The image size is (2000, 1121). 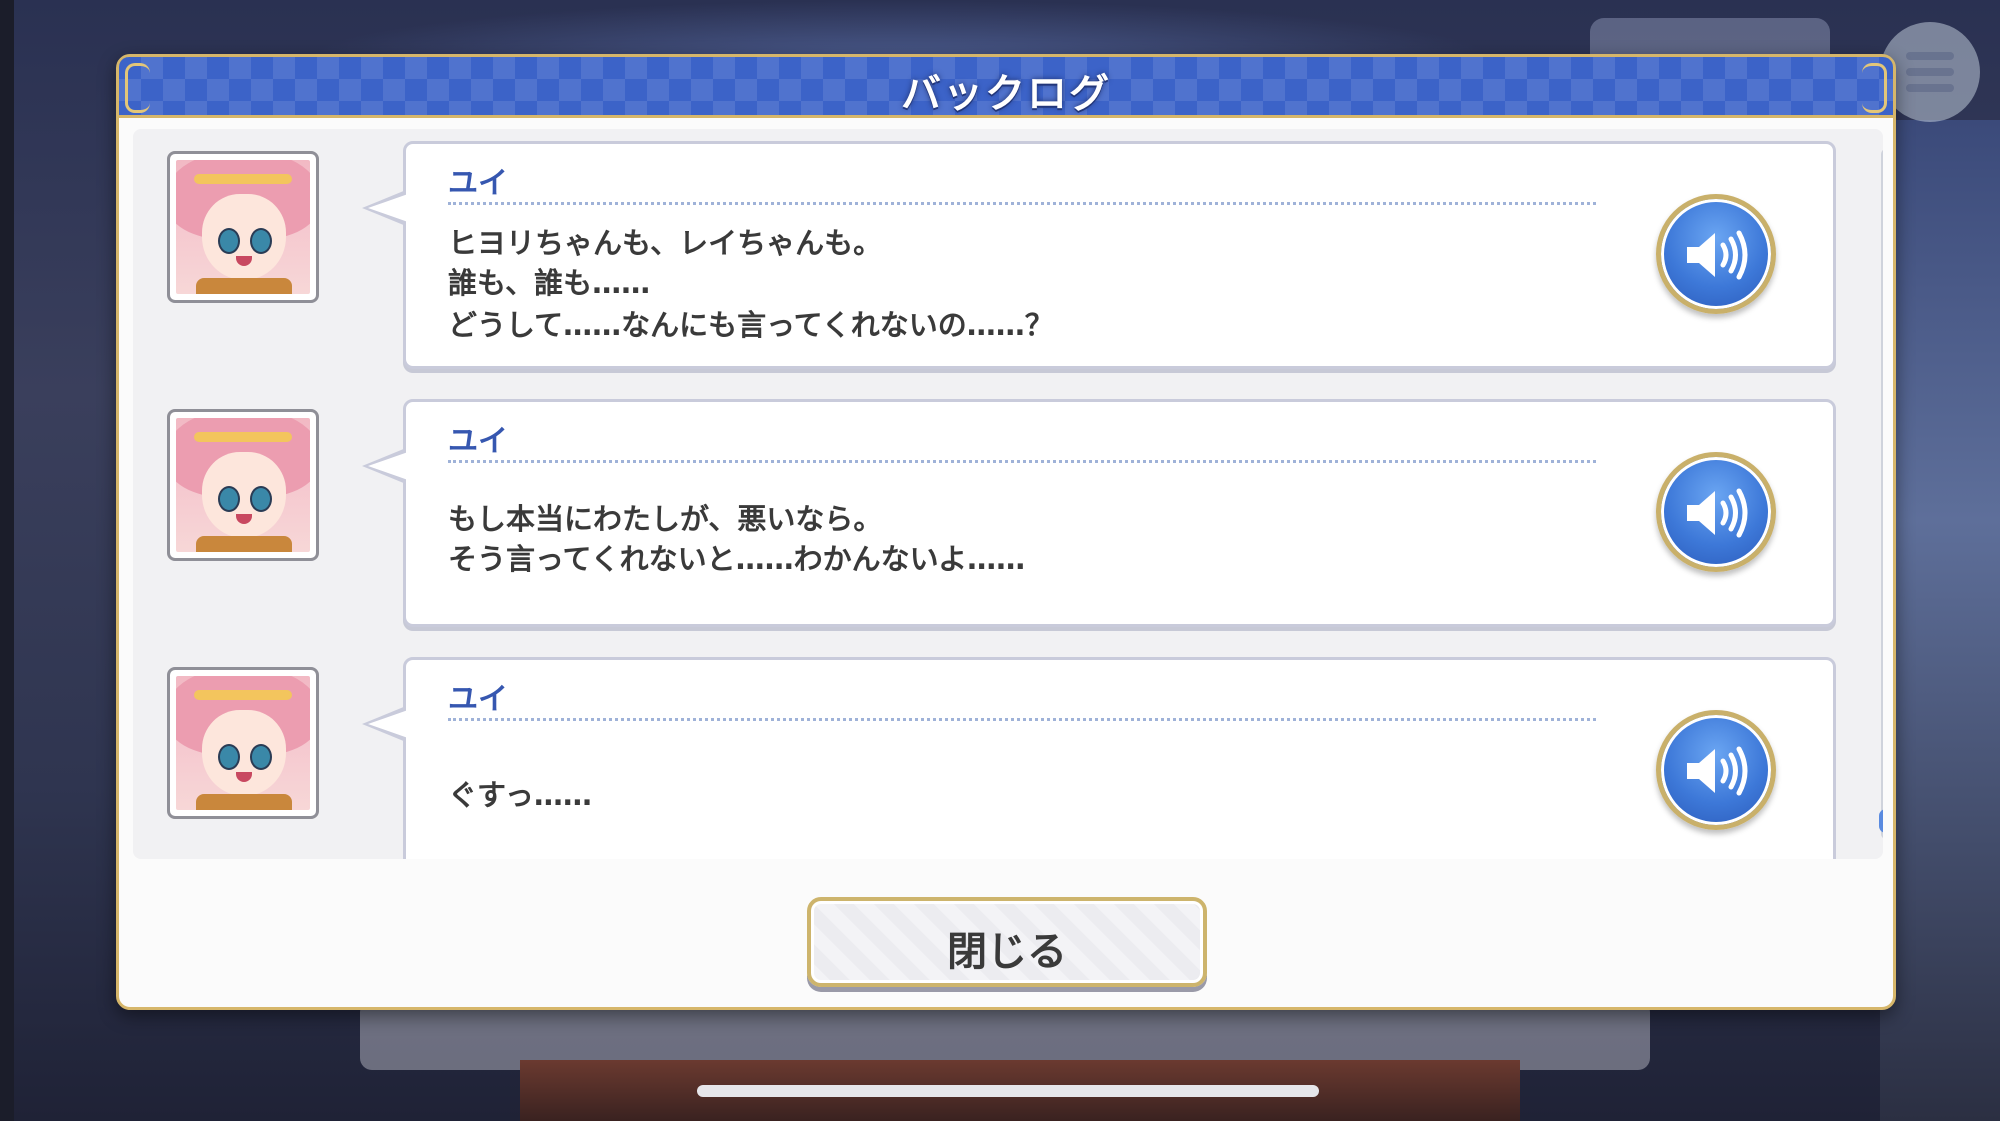 What do you see at coordinates (1008, 1091) in the screenshot?
I see `home-indicator` at bounding box center [1008, 1091].